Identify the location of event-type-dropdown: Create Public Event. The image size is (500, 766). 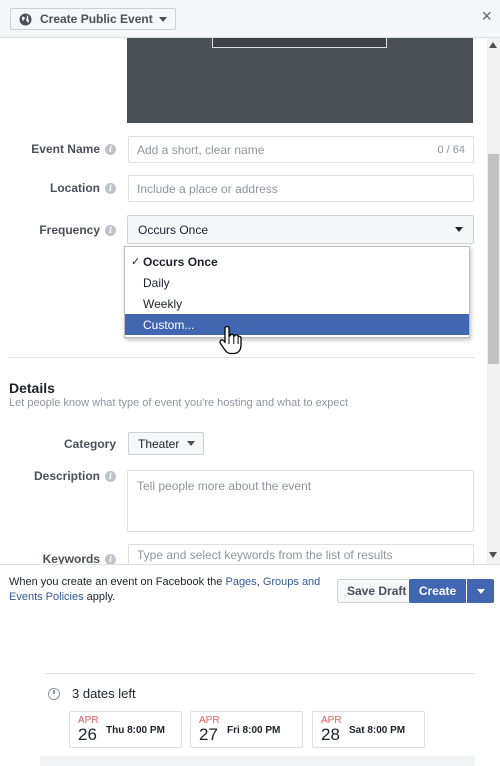
(93, 19).